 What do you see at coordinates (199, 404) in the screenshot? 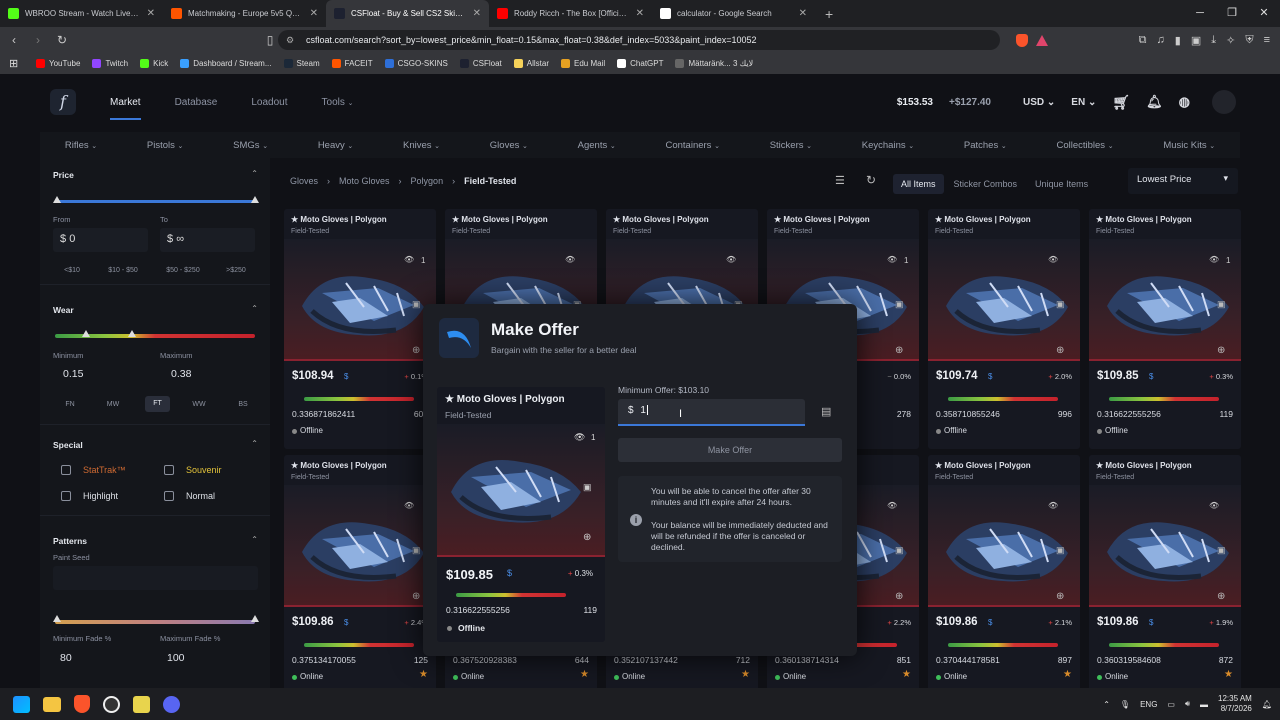
I see `wear-option-ww: WW` at bounding box center [199, 404].